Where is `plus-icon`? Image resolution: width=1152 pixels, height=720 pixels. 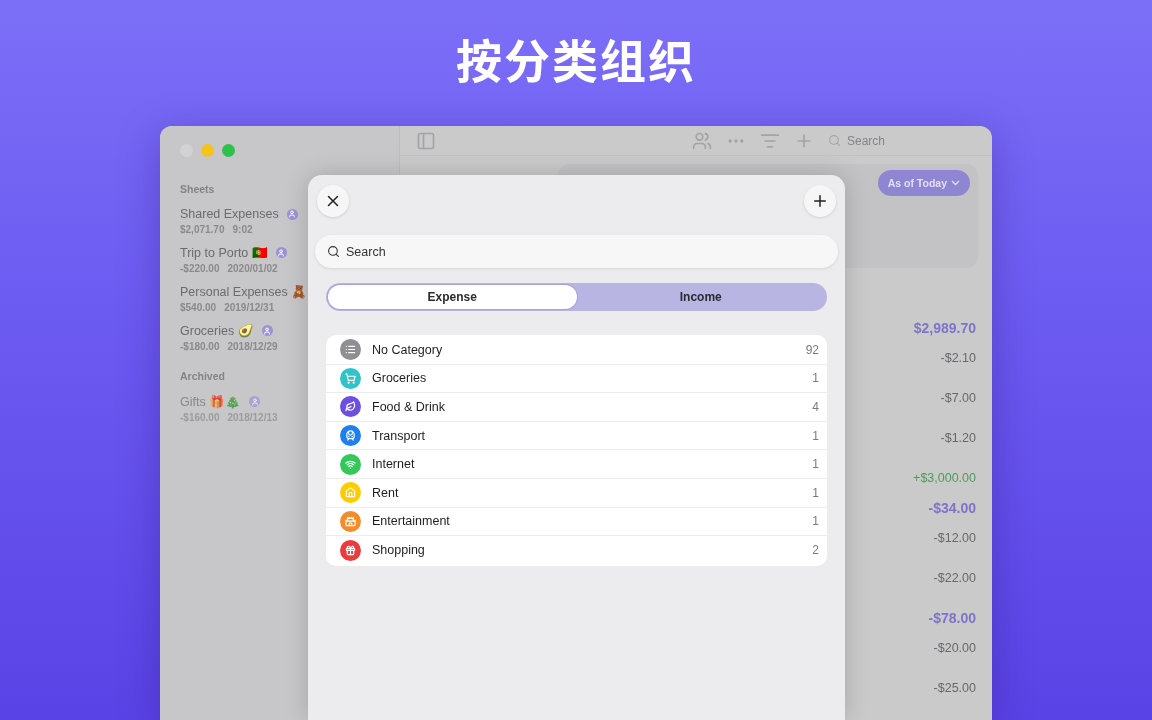
plus-icon is located at coordinates (820, 201).